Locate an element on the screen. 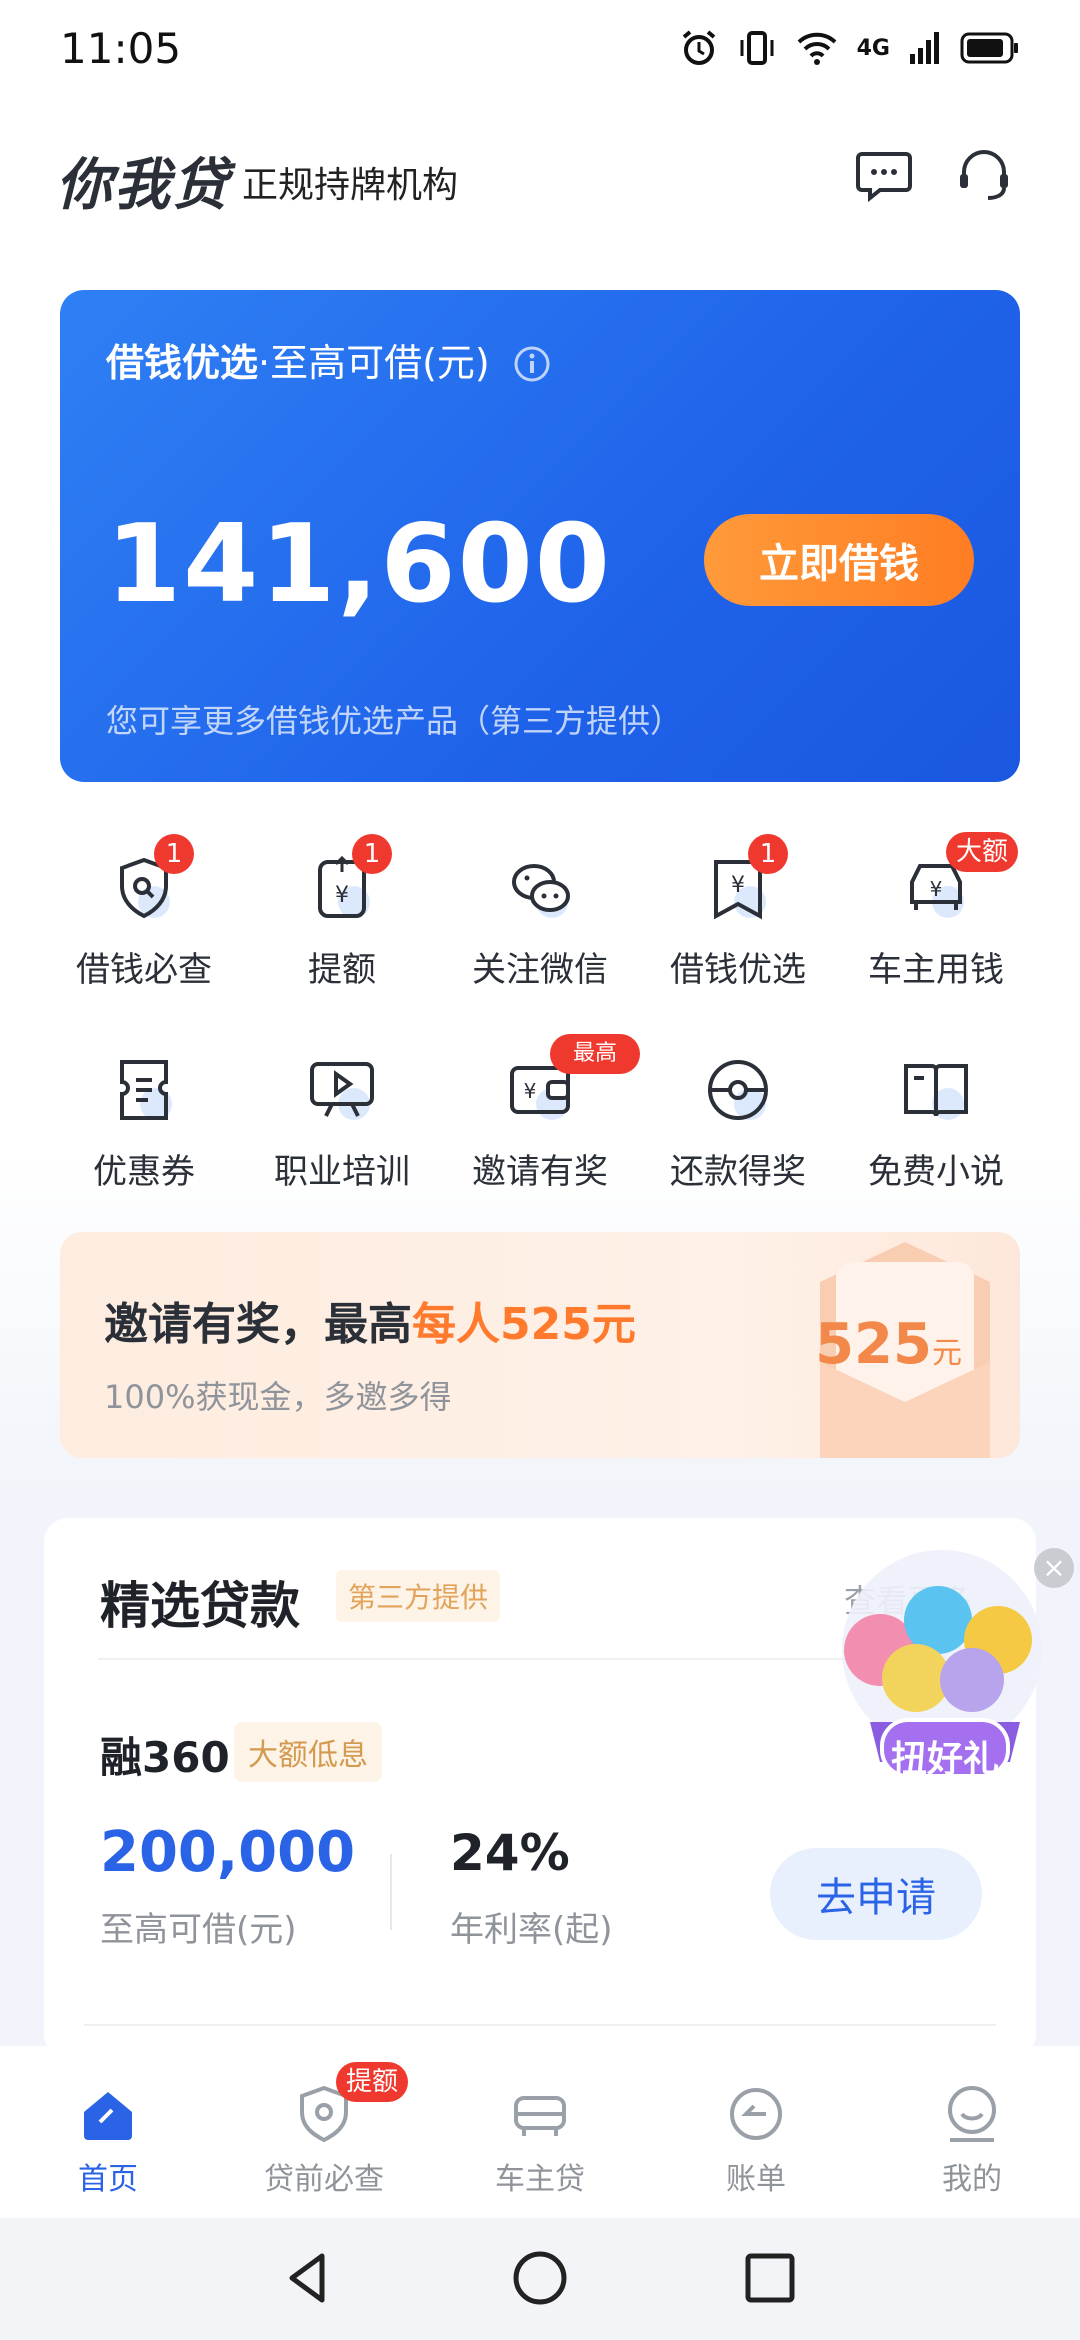 The height and width of the screenshot is (2340, 1080). apply-button: 去申请 is located at coordinates (876, 1894).